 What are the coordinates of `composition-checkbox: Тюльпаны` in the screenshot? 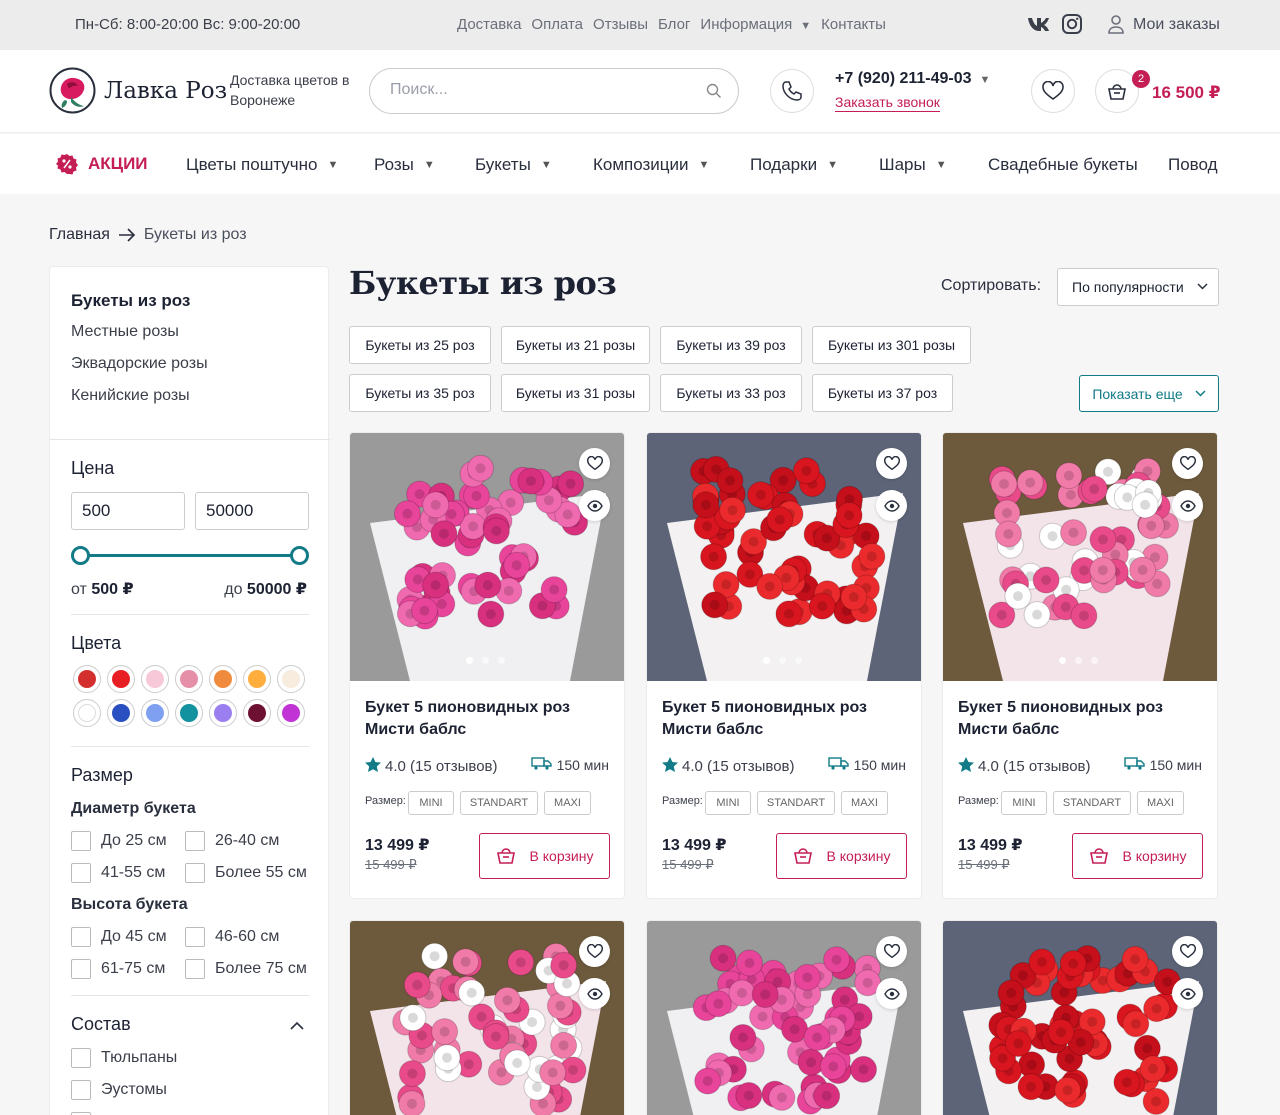 It's located at (124, 1058).